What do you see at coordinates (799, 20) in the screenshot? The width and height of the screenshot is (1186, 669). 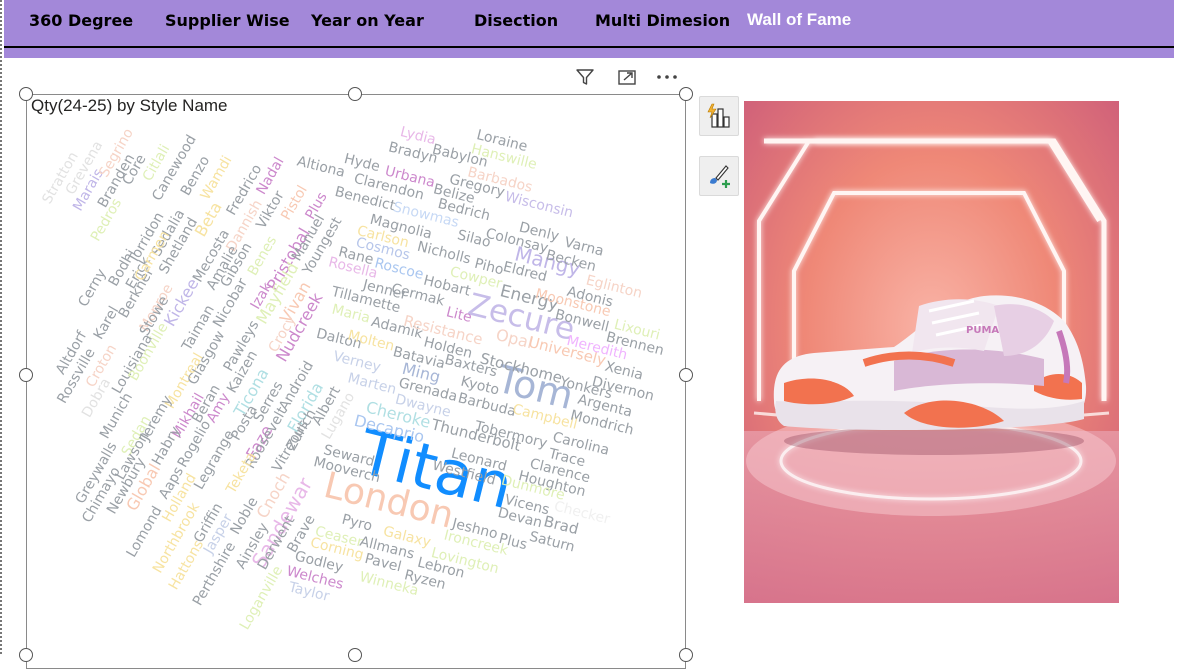 I see `nav-tab-wall-of-fame: Wall of Fame` at bounding box center [799, 20].